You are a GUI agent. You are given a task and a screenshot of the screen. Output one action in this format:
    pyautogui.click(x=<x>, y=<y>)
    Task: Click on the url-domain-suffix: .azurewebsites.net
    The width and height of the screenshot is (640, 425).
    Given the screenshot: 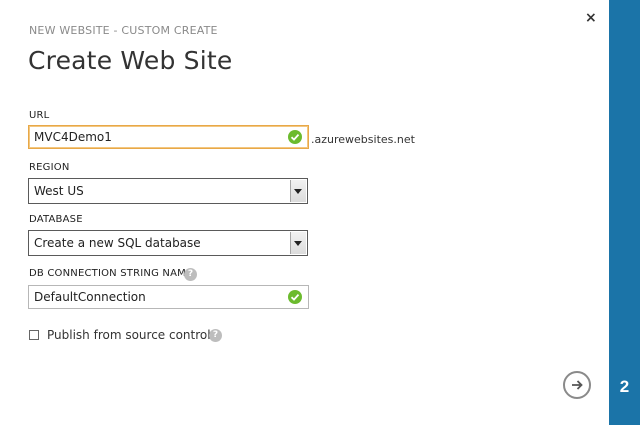 What is the action you would take?
    pyautogui.click(x=363, y=139)
    